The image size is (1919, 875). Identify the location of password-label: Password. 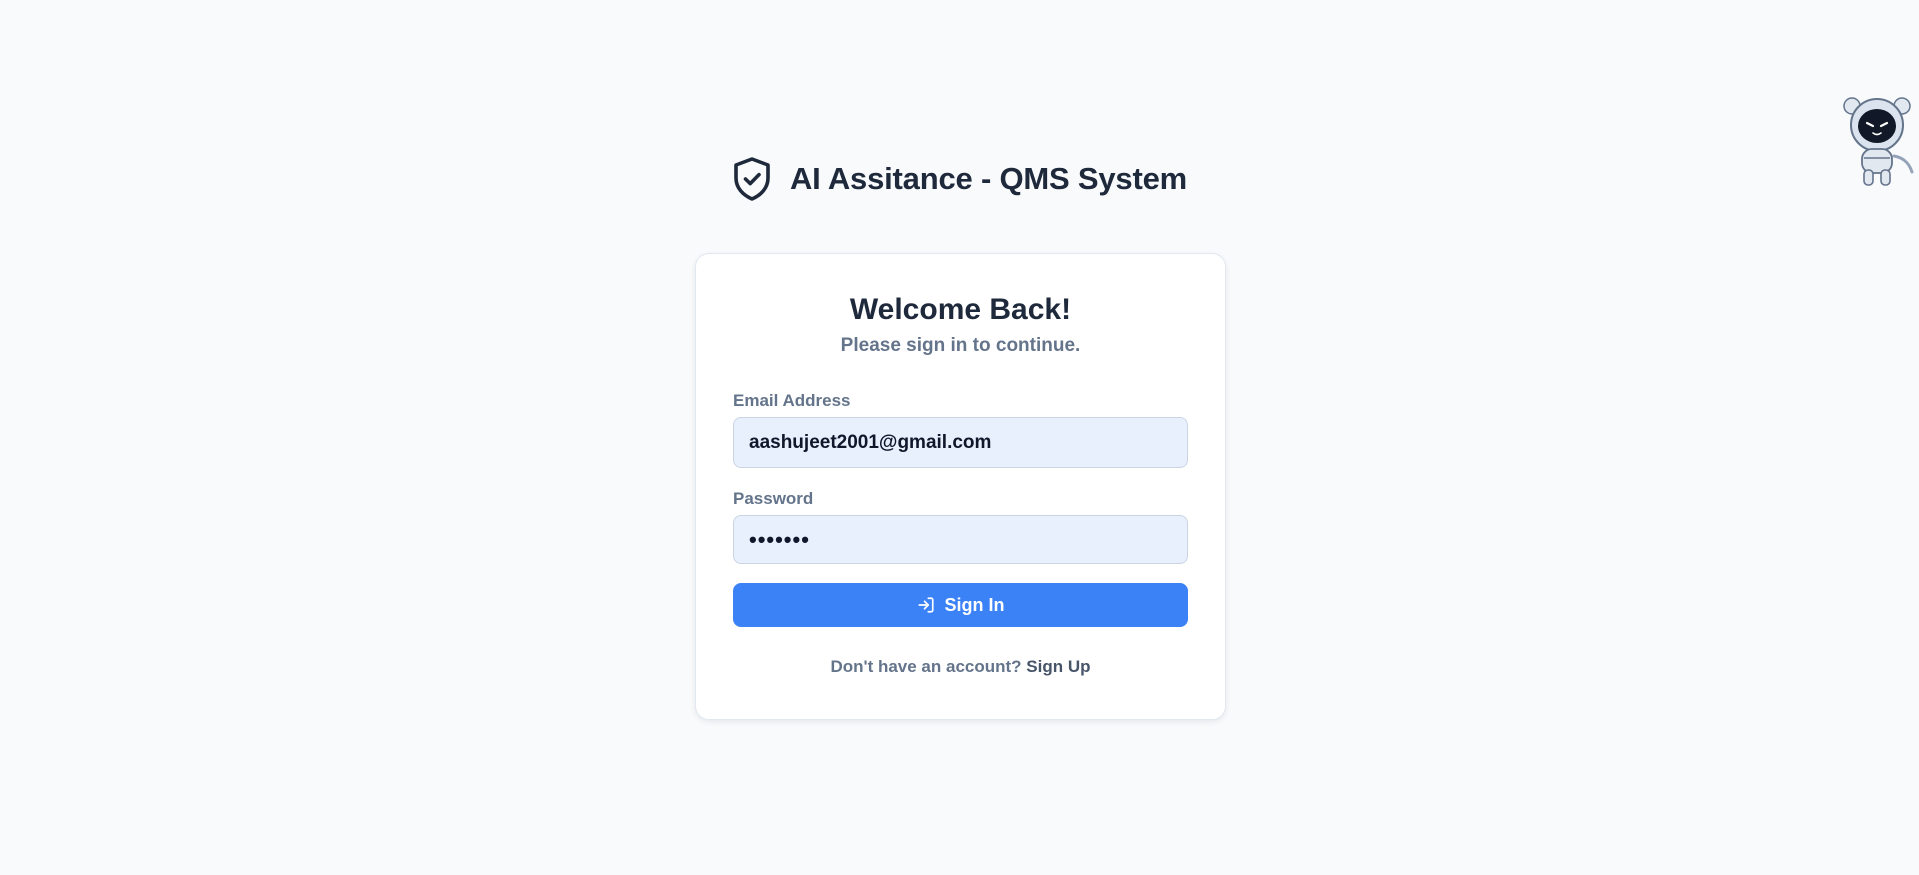
(773, 498).